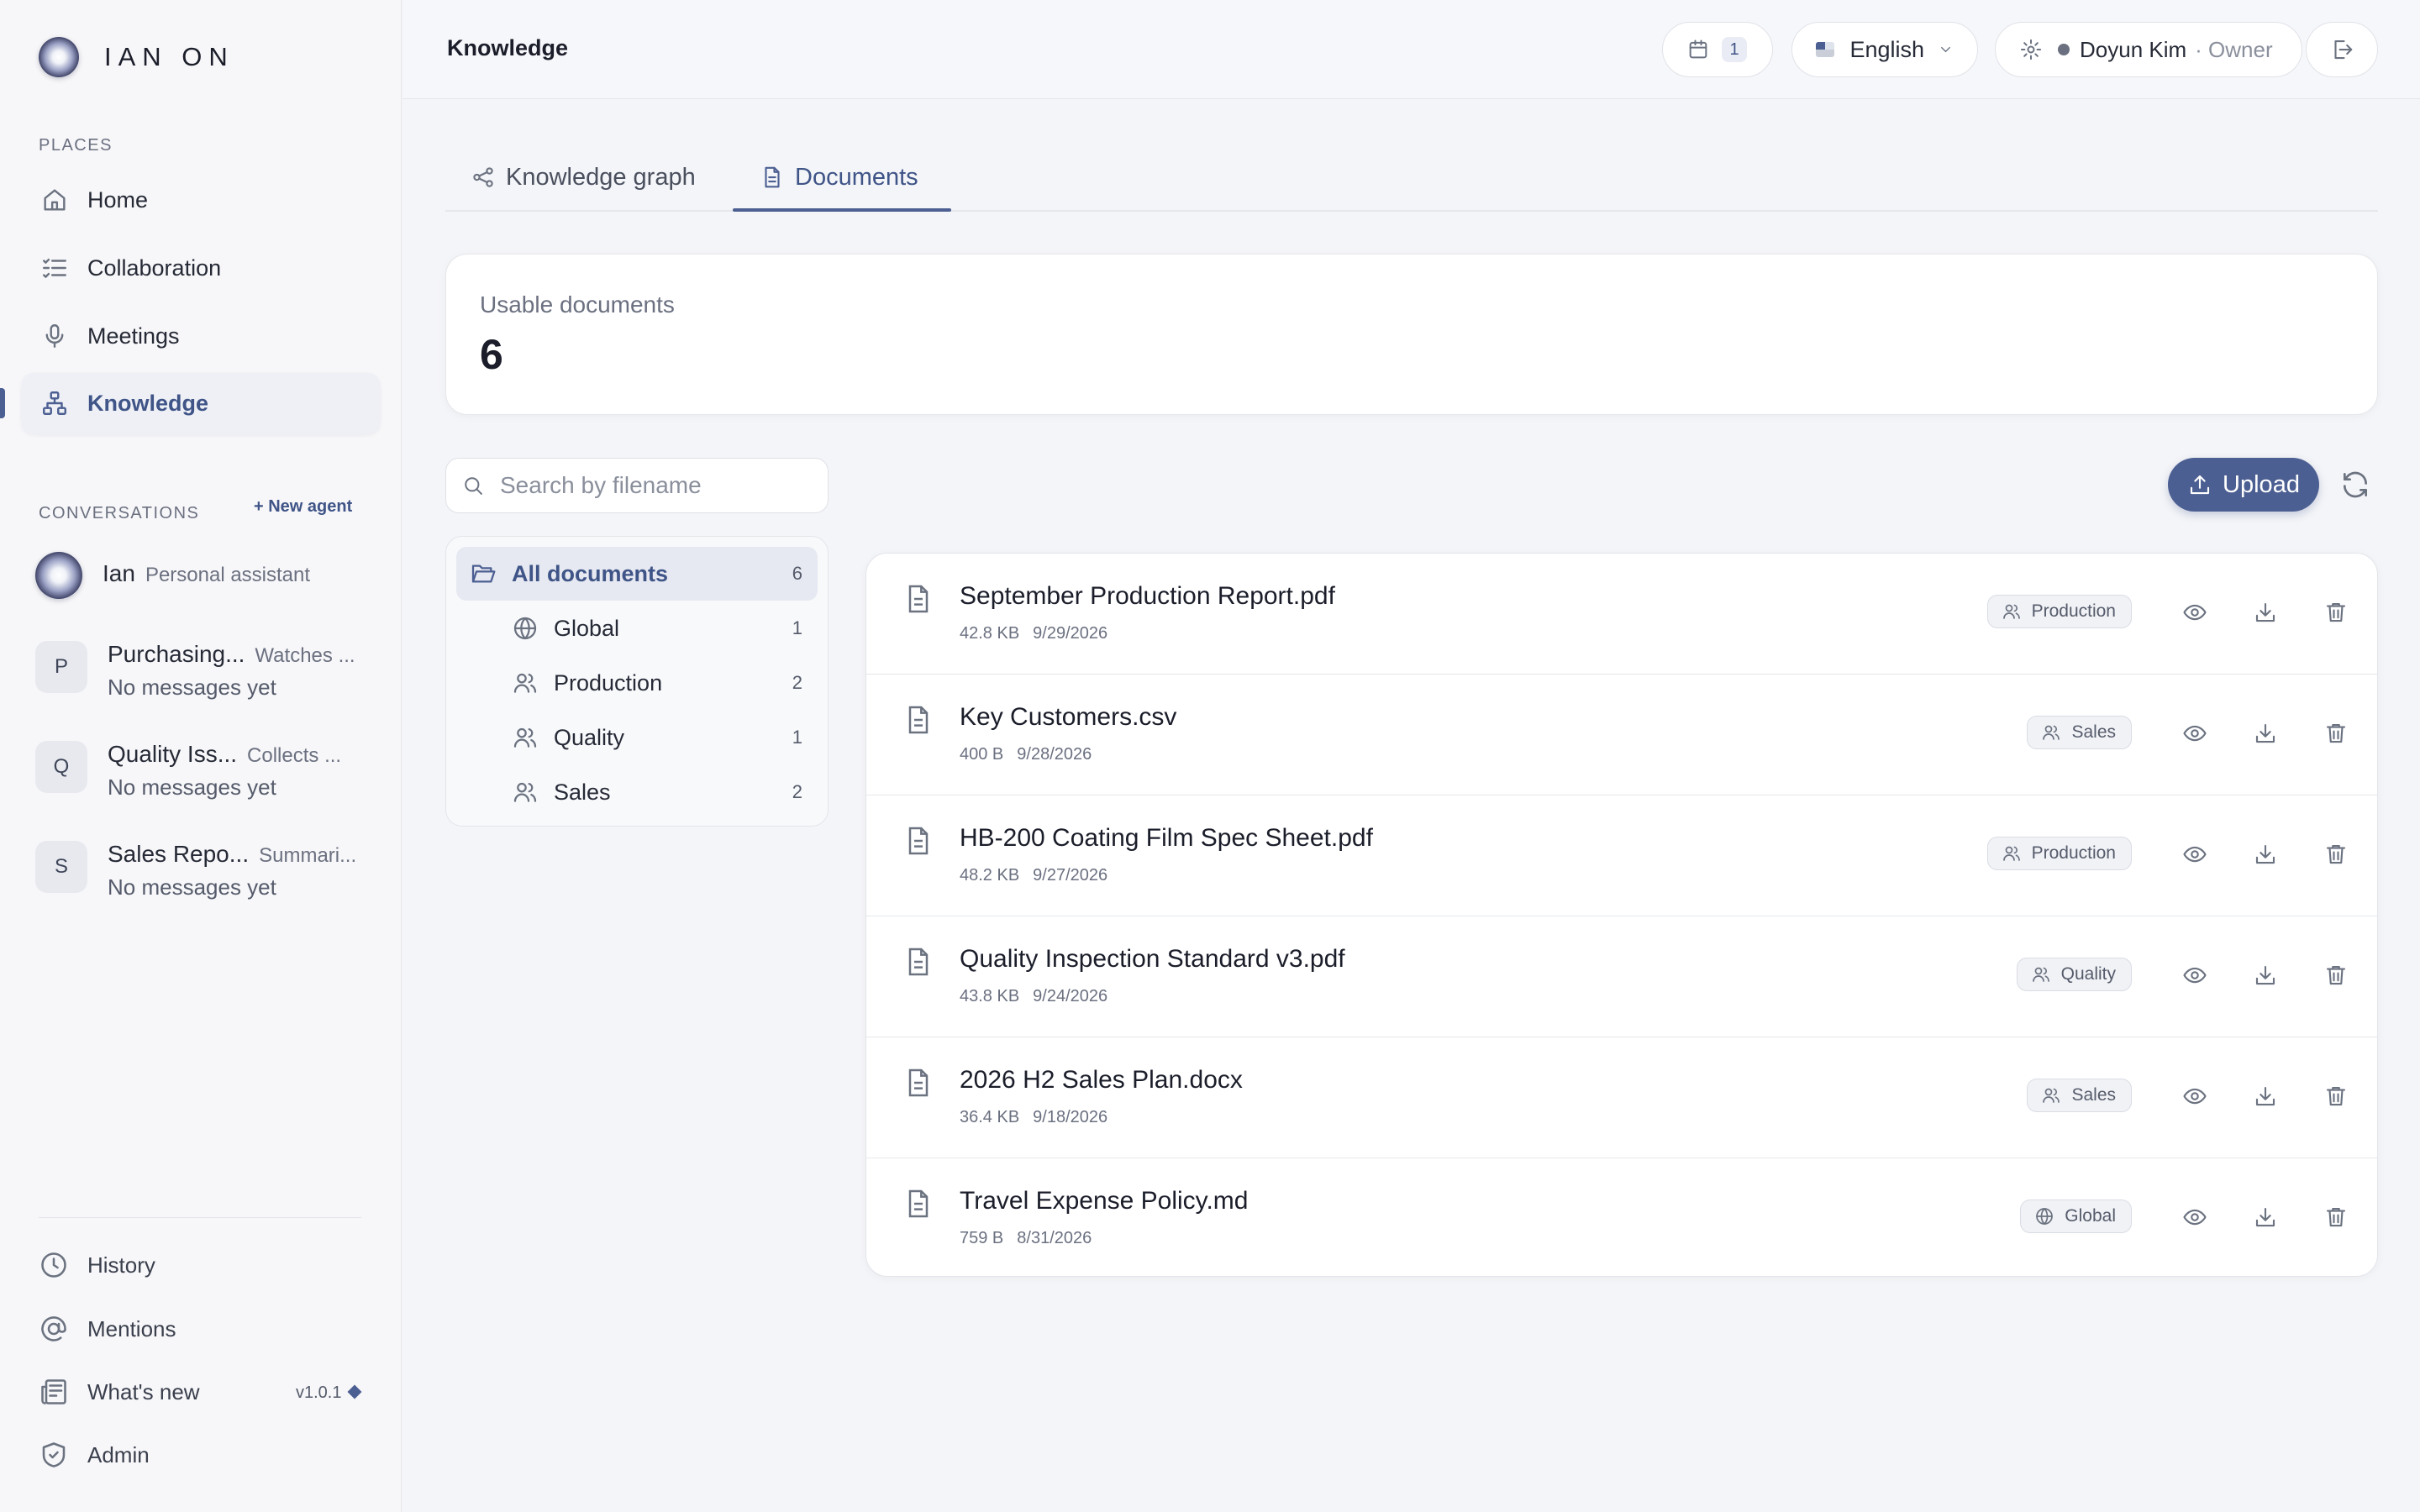  What do you see at coordinates (1717, 49) in the screenshot?
I see `calendar-button: 1` at bounding box center [1717, 49].